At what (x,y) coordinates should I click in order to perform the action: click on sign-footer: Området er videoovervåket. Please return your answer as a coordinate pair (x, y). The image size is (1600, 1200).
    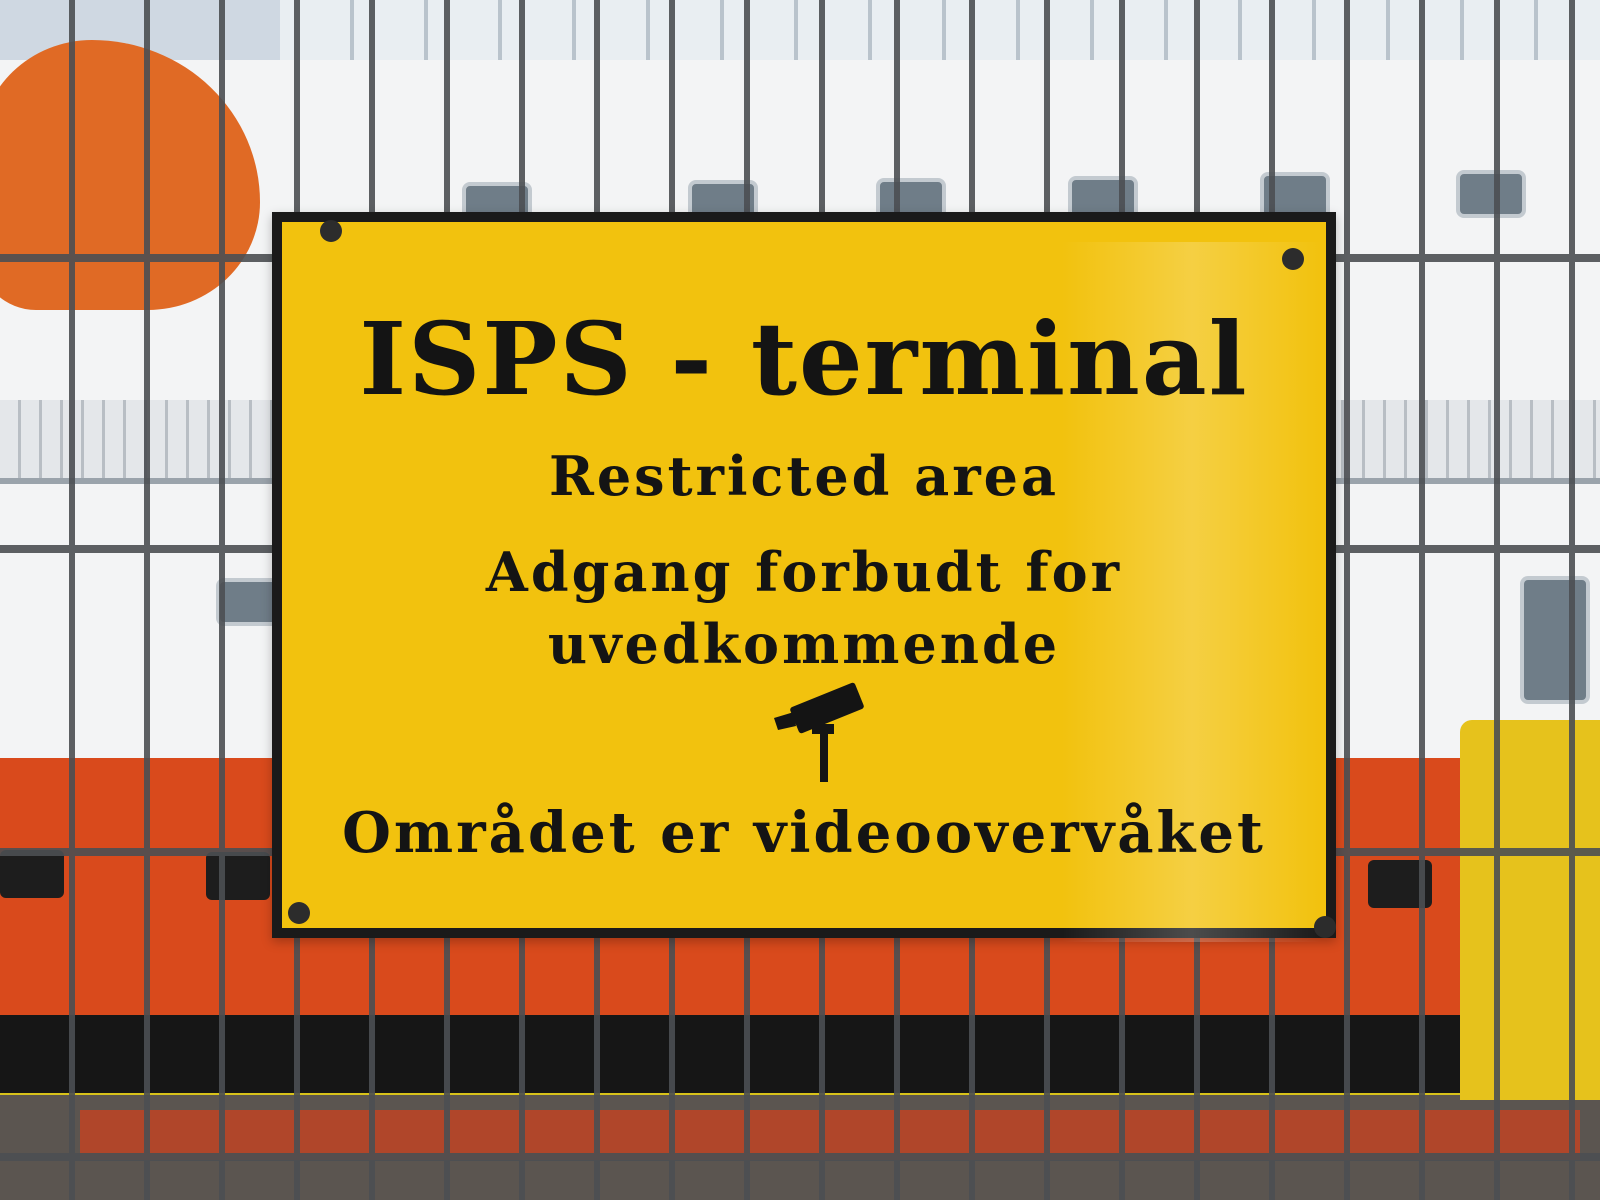
    Looking at the image, I should click on (804, 833).